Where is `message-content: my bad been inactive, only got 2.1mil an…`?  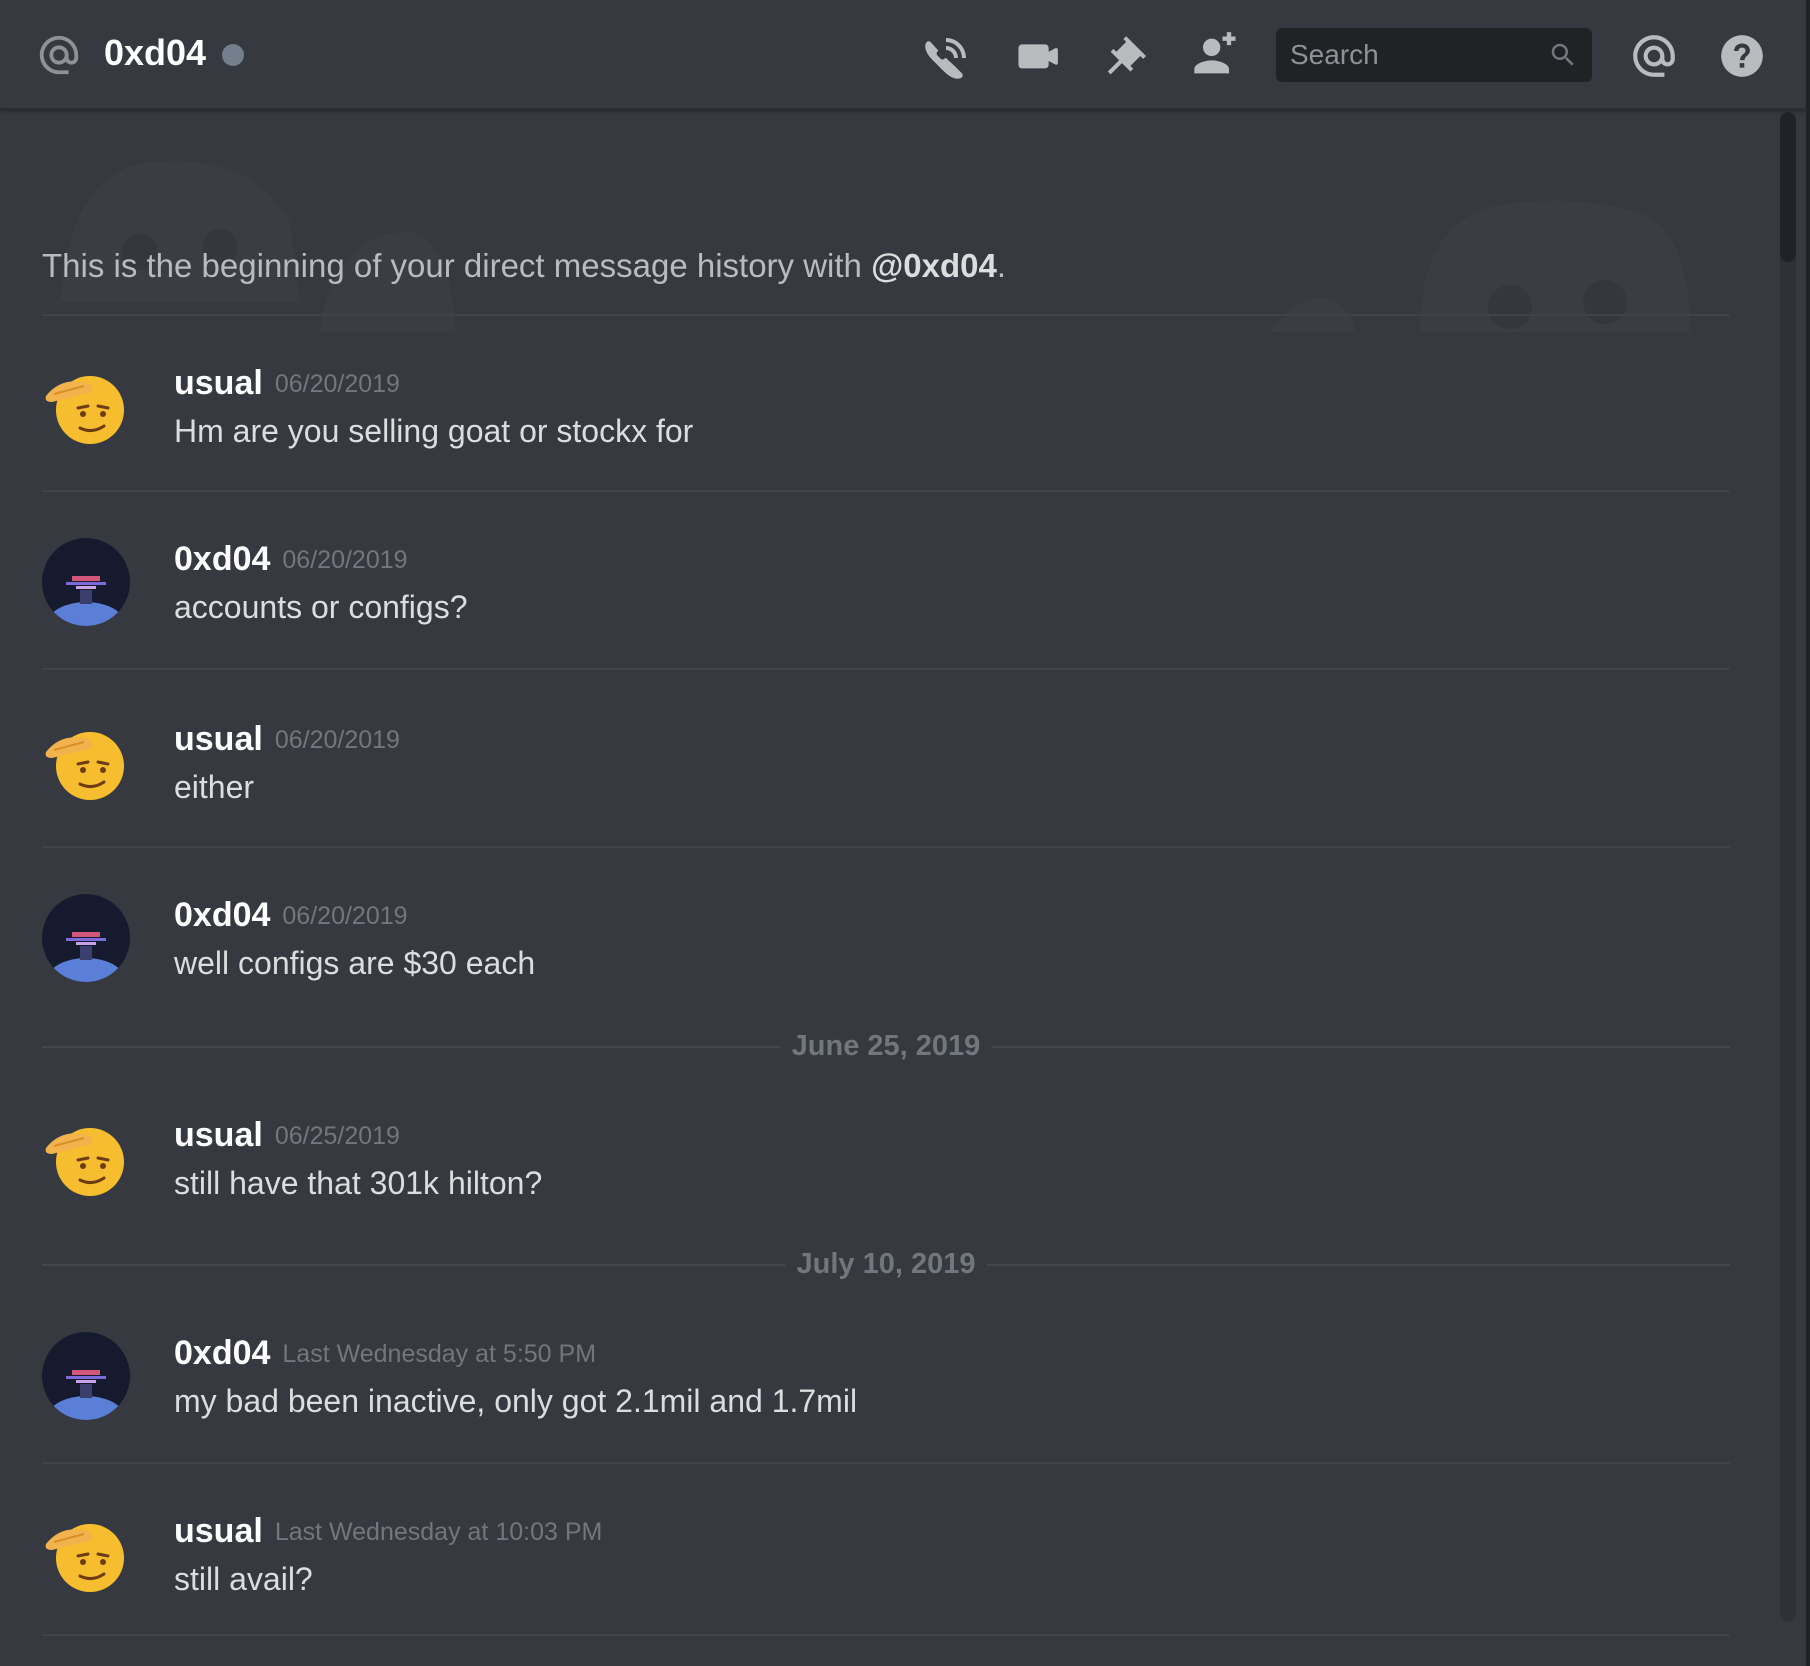 message-content: my bad been inactive, only got 2.1mil an… is located at coordinates (516, 1401).